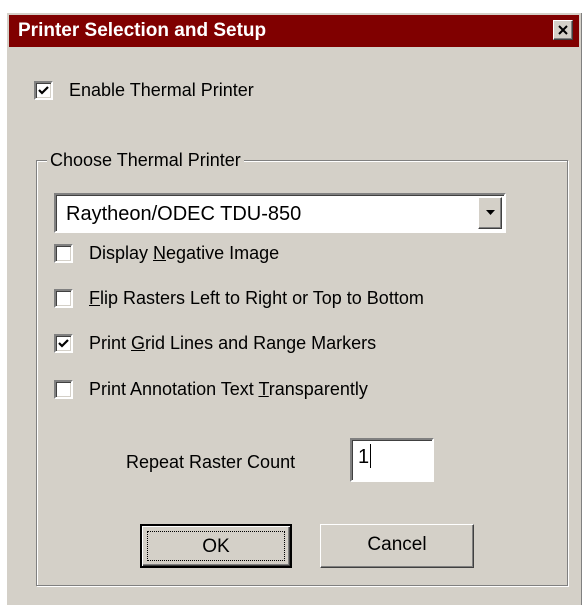 This screenshot has height=605, width=585. I want to click on access-key: F, so click(94, 298).